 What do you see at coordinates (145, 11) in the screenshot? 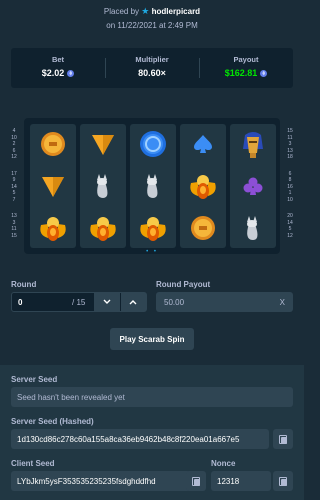
I see `star-icon: ★` at bounding box center [145, 11].